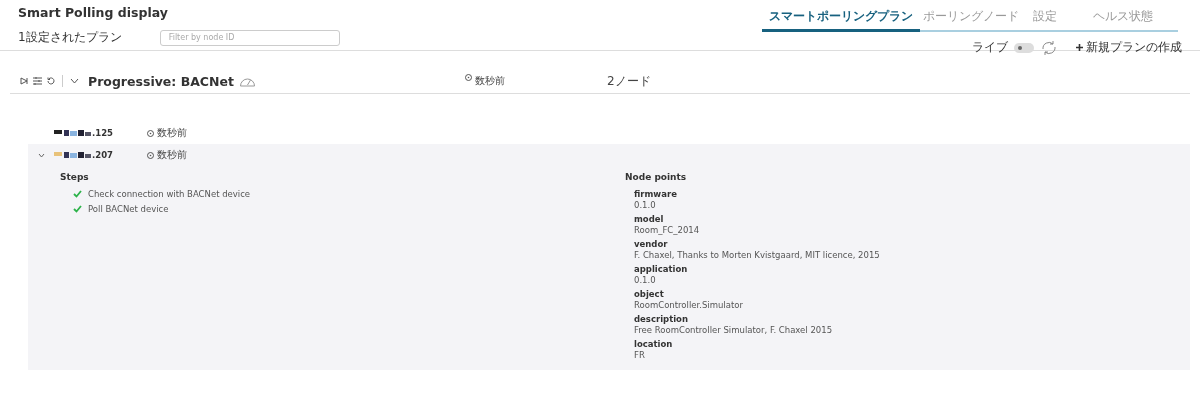  Describe the element at coordinates (161, 81) in the screenshot. I see `plan-name: Progressive: BACNet` at that location.